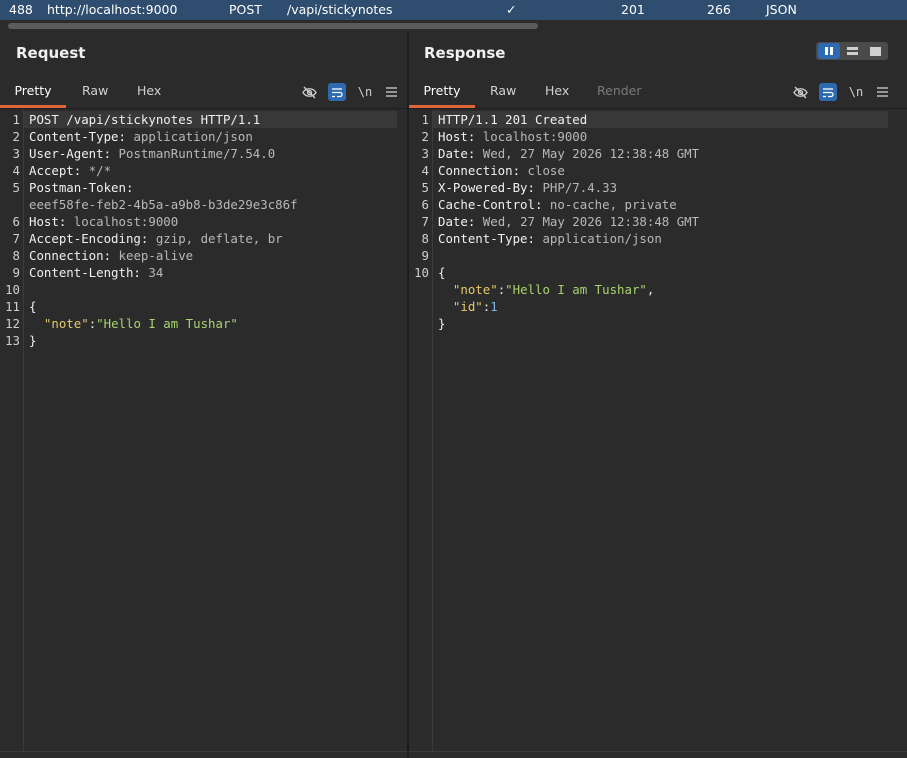 This screenshot has height=758, width=907. I want to click on layout-side-by-side-icon, so click(829, 51).